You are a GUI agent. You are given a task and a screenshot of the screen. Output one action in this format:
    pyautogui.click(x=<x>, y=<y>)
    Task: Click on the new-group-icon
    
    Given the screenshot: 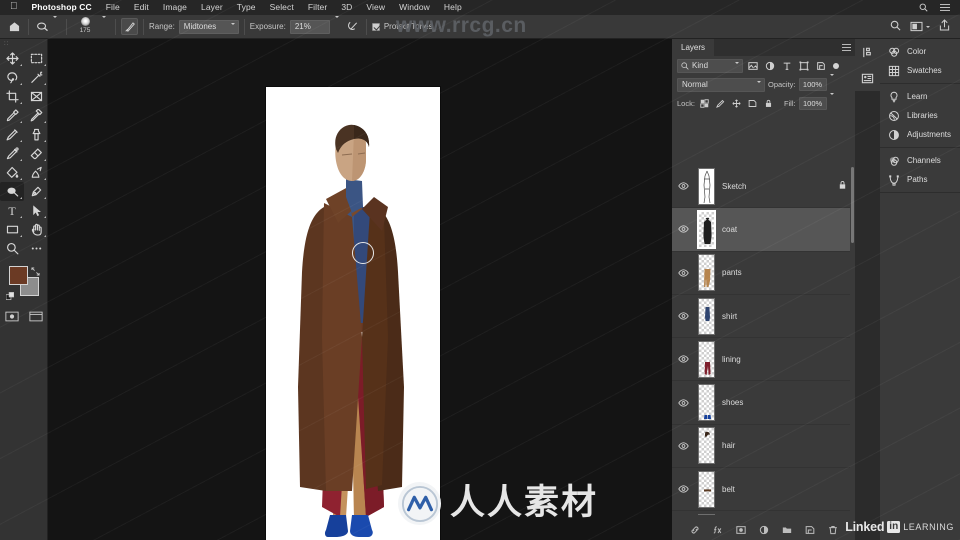 What is the action you would take?
    pyautogui.click(x=787, y=530)
    